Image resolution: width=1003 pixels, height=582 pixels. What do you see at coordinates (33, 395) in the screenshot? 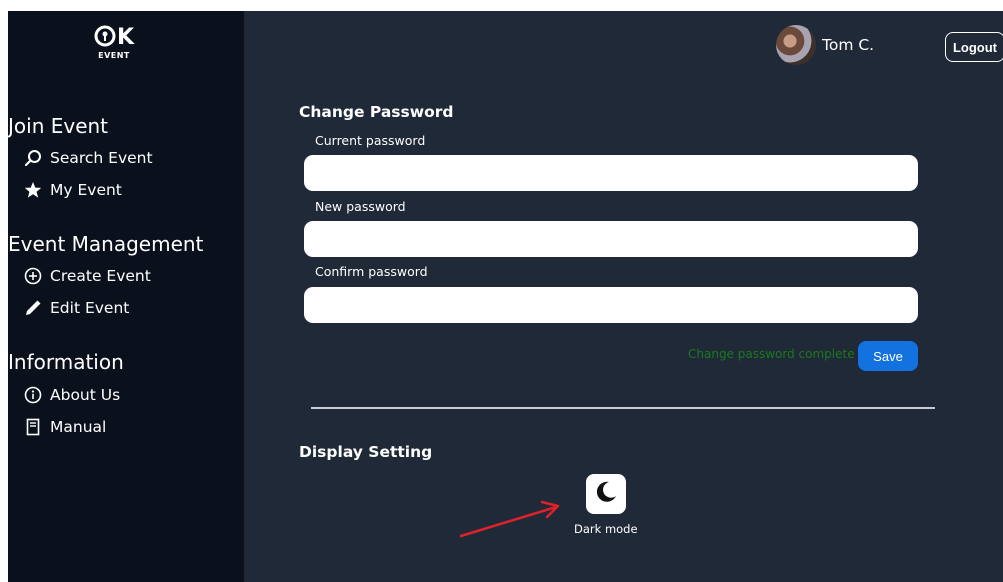
I see `info-icon` at bounding box center [33, 395].